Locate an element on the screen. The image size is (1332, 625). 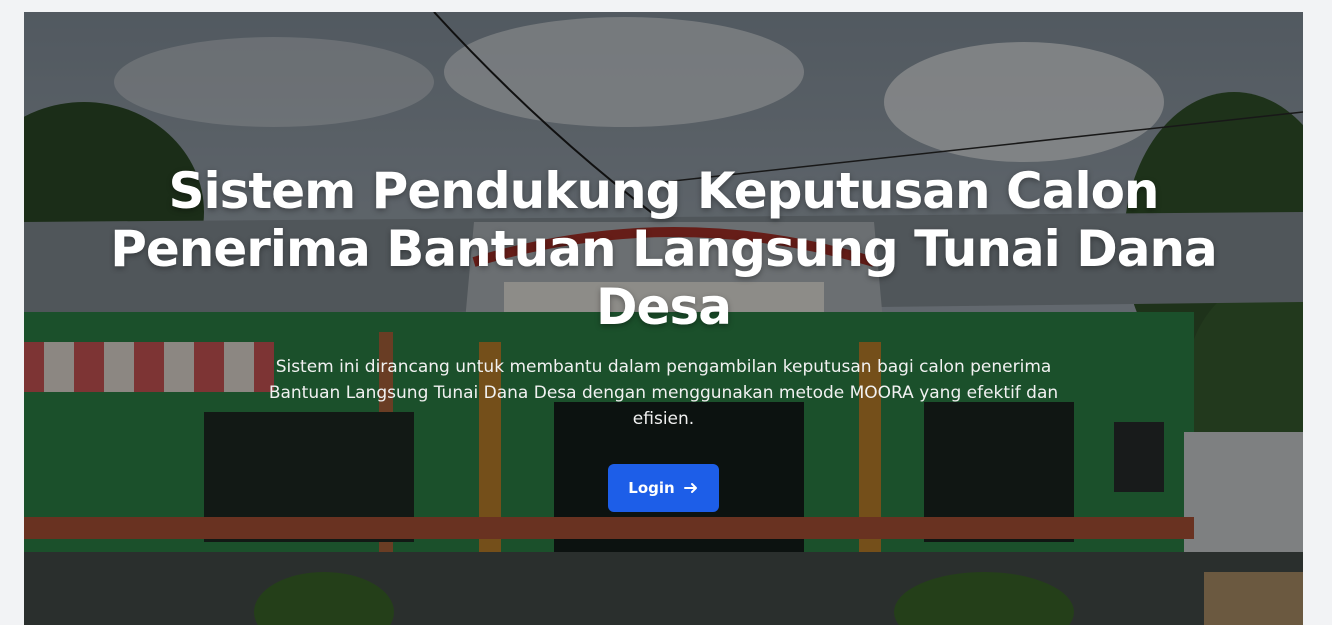
login-button-label: Login is located at coordinates (651, 488).